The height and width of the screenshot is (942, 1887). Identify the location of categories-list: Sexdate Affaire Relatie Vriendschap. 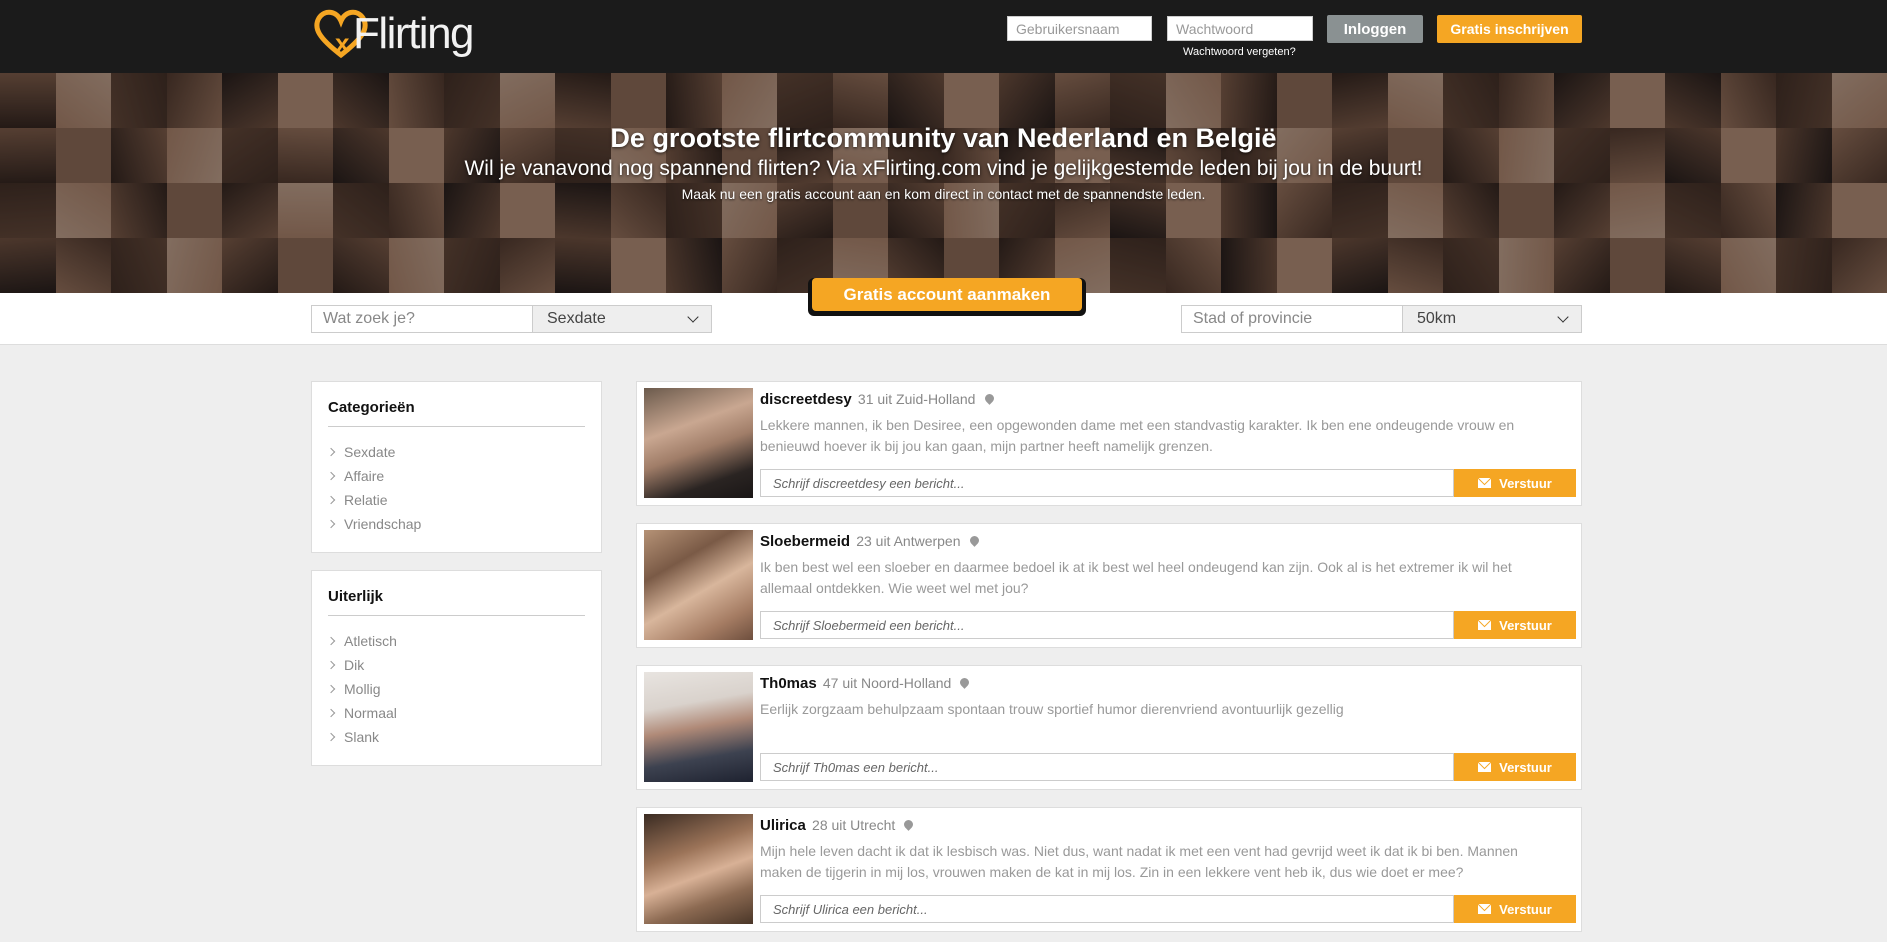
(374, 488).